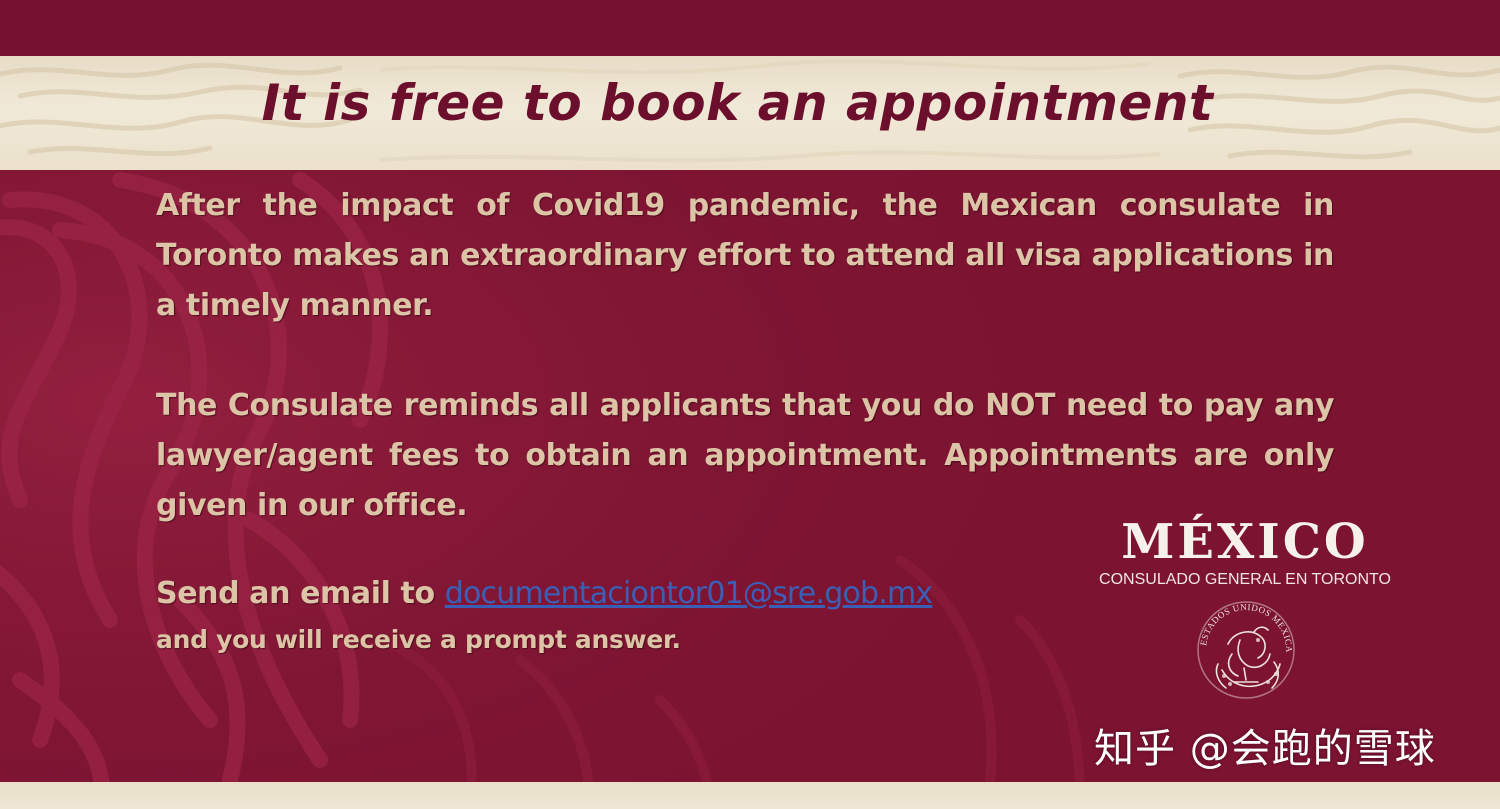 Image resolution: width=1500 pixels, height=809 pixels. Describe the element at coordinates (1265, 749) in the screenshot. I see `source-watermark: 知乎 @会跑的雪球` at that location.